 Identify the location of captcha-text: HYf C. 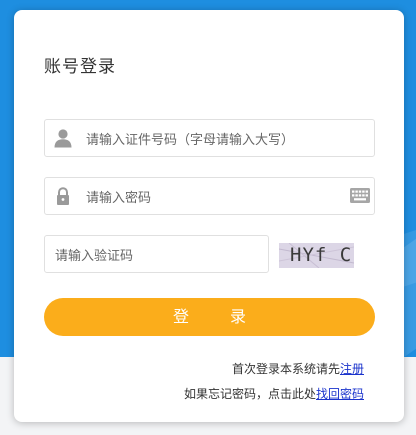
(321, 255).